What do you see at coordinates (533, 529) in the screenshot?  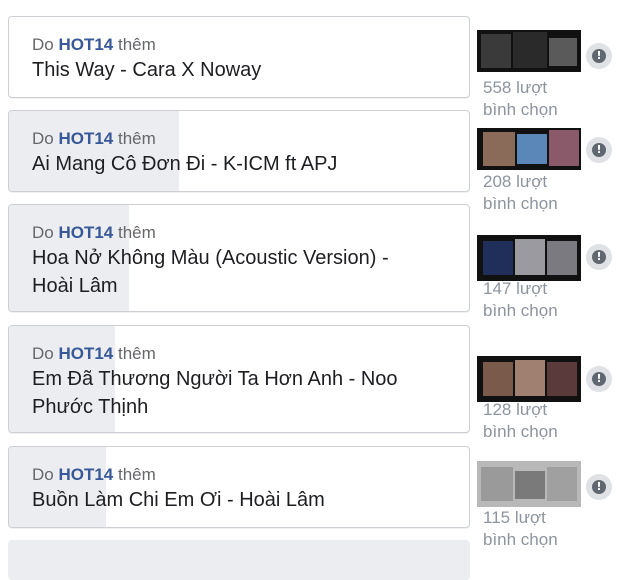 I see `vote-count: 115 lượt bình chọn` at bounding box center [533, 529].